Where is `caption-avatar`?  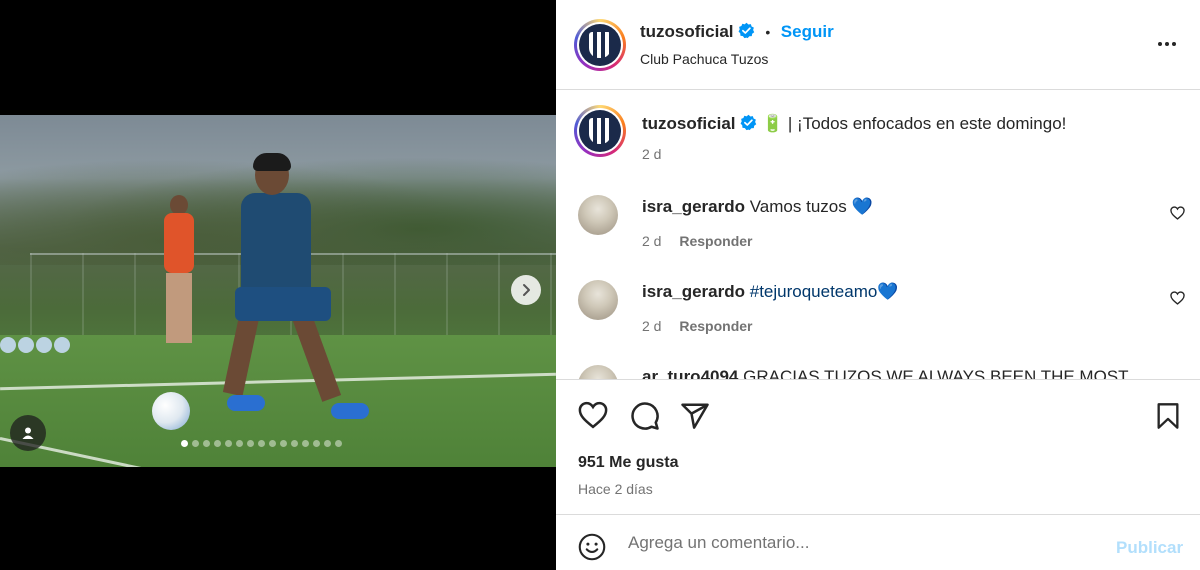 caption-avatar is located at coordinates (600, 131).